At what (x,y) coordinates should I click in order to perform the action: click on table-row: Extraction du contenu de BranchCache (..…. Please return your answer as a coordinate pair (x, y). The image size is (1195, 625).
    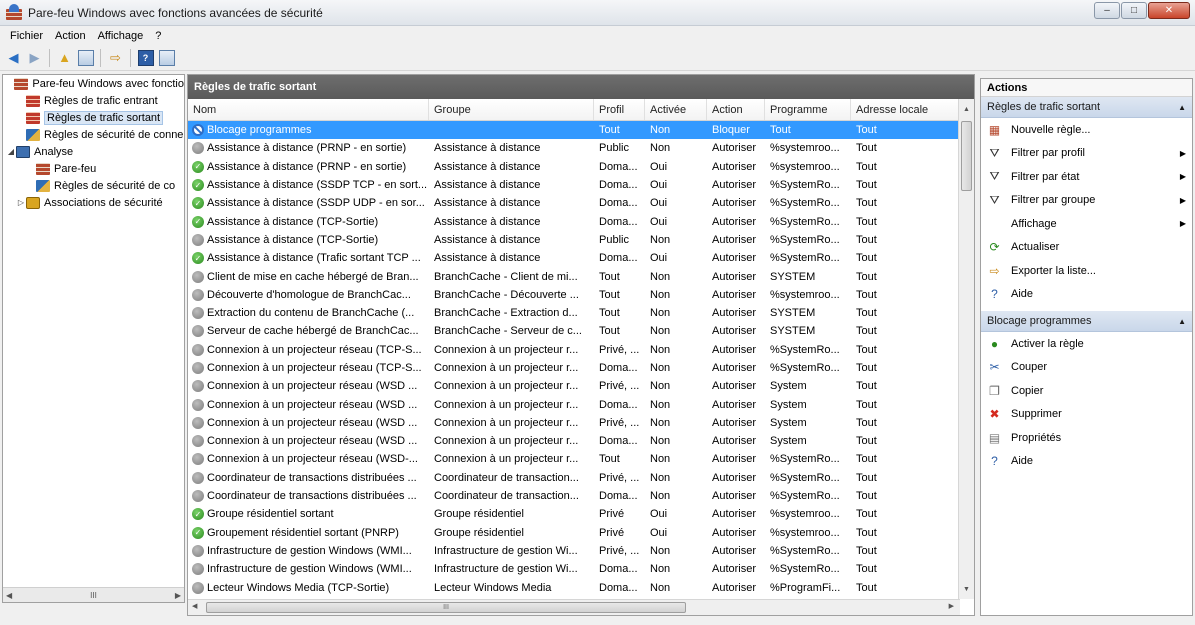
    Looking at the image, I should click on (574, 313).